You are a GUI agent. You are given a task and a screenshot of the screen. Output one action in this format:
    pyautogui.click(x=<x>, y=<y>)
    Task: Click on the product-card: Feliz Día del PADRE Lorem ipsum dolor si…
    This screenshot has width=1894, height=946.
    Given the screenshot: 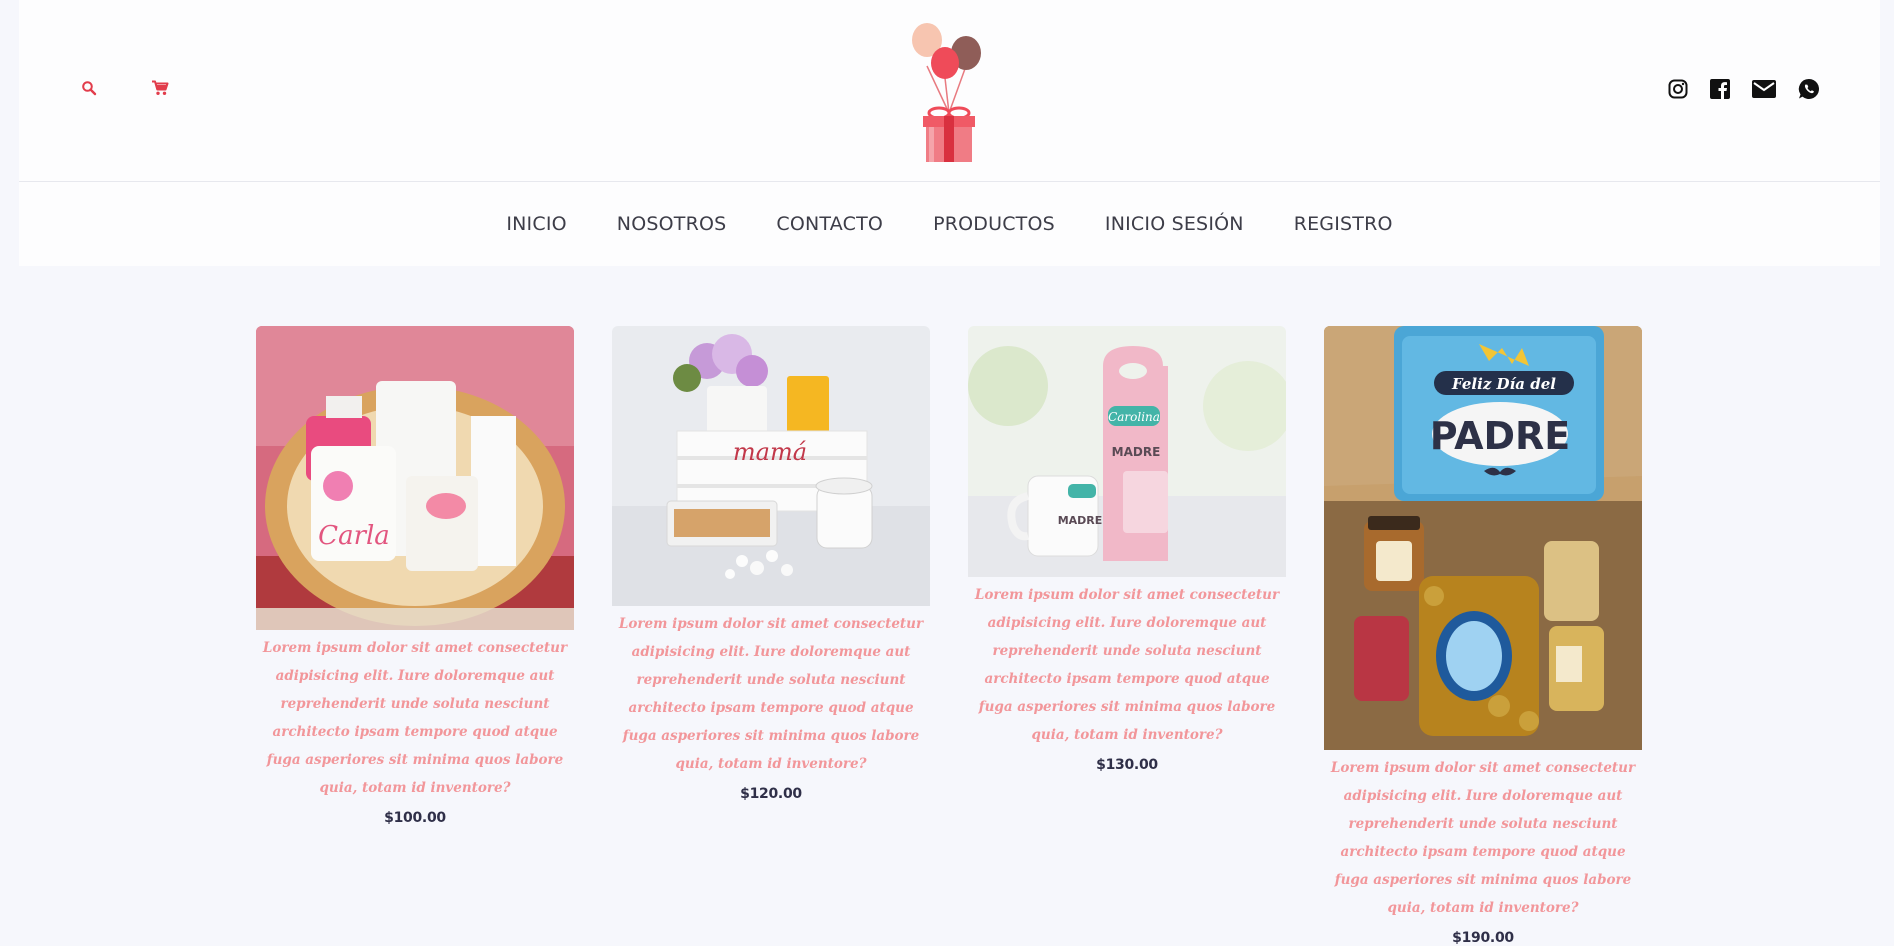 What is the action you would take?
    pyautogui.click(x=1483, y=636)
    